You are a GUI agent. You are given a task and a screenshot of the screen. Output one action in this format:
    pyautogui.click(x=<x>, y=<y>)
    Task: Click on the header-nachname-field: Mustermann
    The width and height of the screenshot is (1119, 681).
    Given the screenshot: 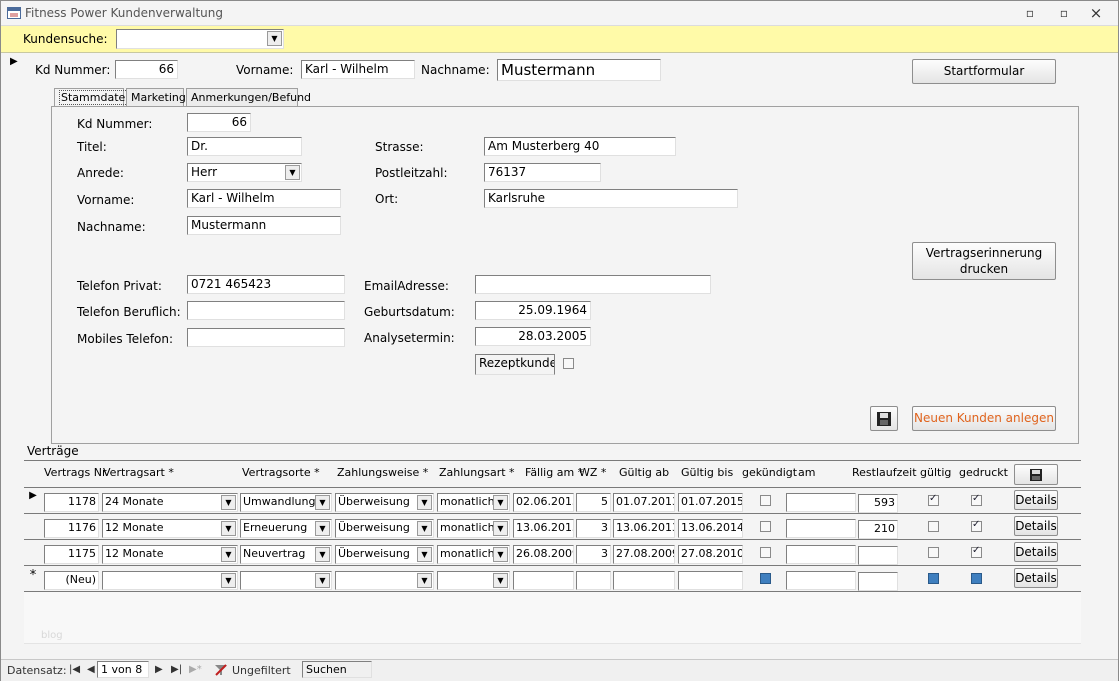 What is the action you would take?
    pyautogui.click(x=579, y=70)
    